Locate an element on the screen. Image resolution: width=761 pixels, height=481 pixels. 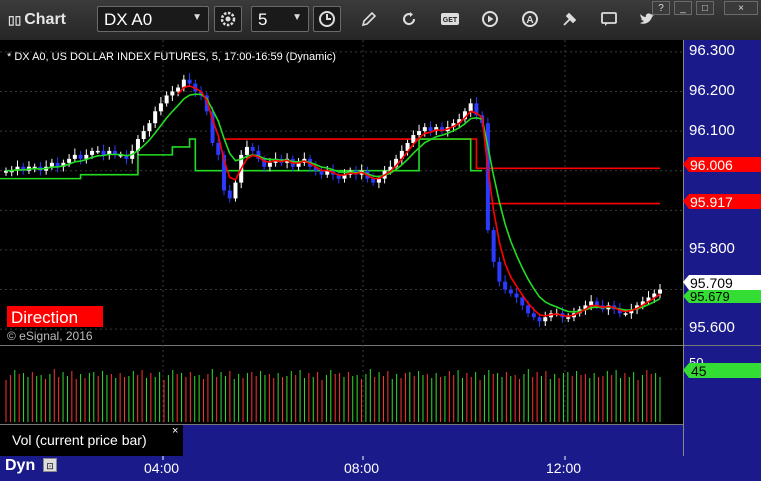
y-tick-label: 95.600 is located at coordinates (712, 327).